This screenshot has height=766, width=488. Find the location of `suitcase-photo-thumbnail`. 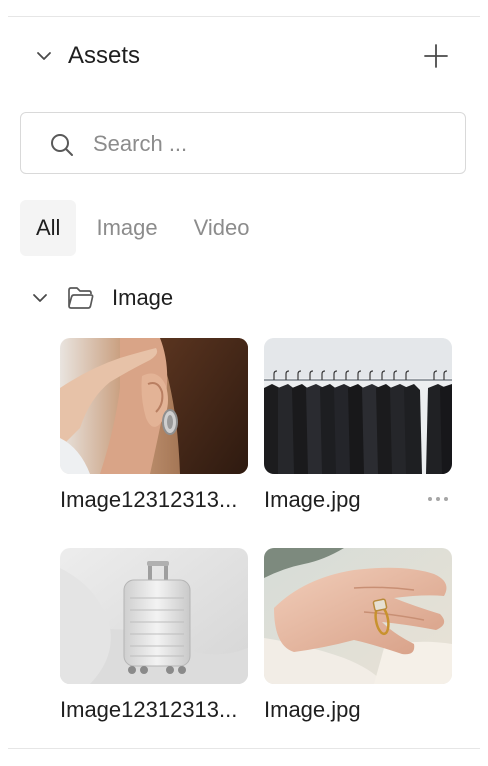

suitcase-photo-thumbnail is located at coordinates (154, 616).